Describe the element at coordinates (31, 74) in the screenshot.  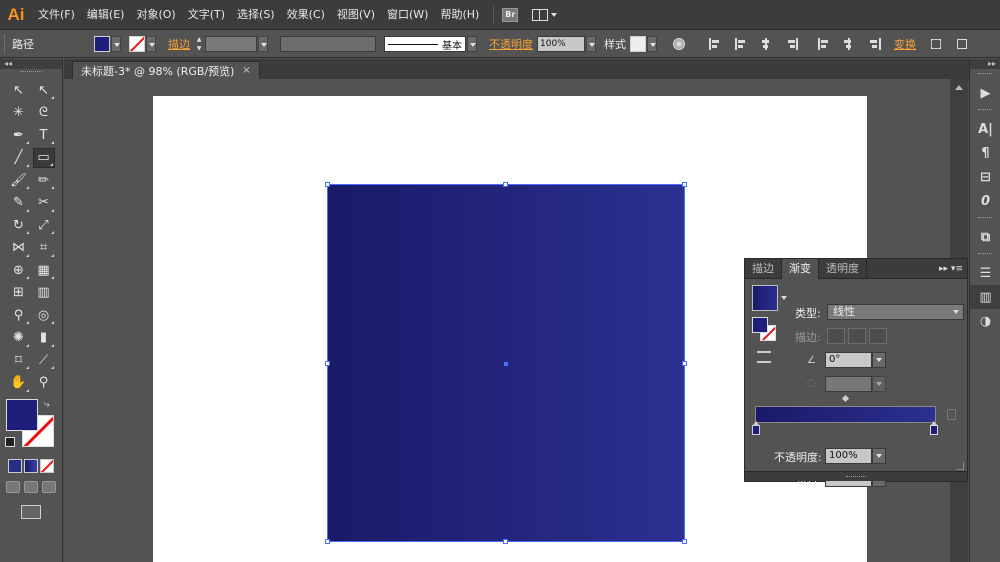
I see `tools-panel-grip` at that location.